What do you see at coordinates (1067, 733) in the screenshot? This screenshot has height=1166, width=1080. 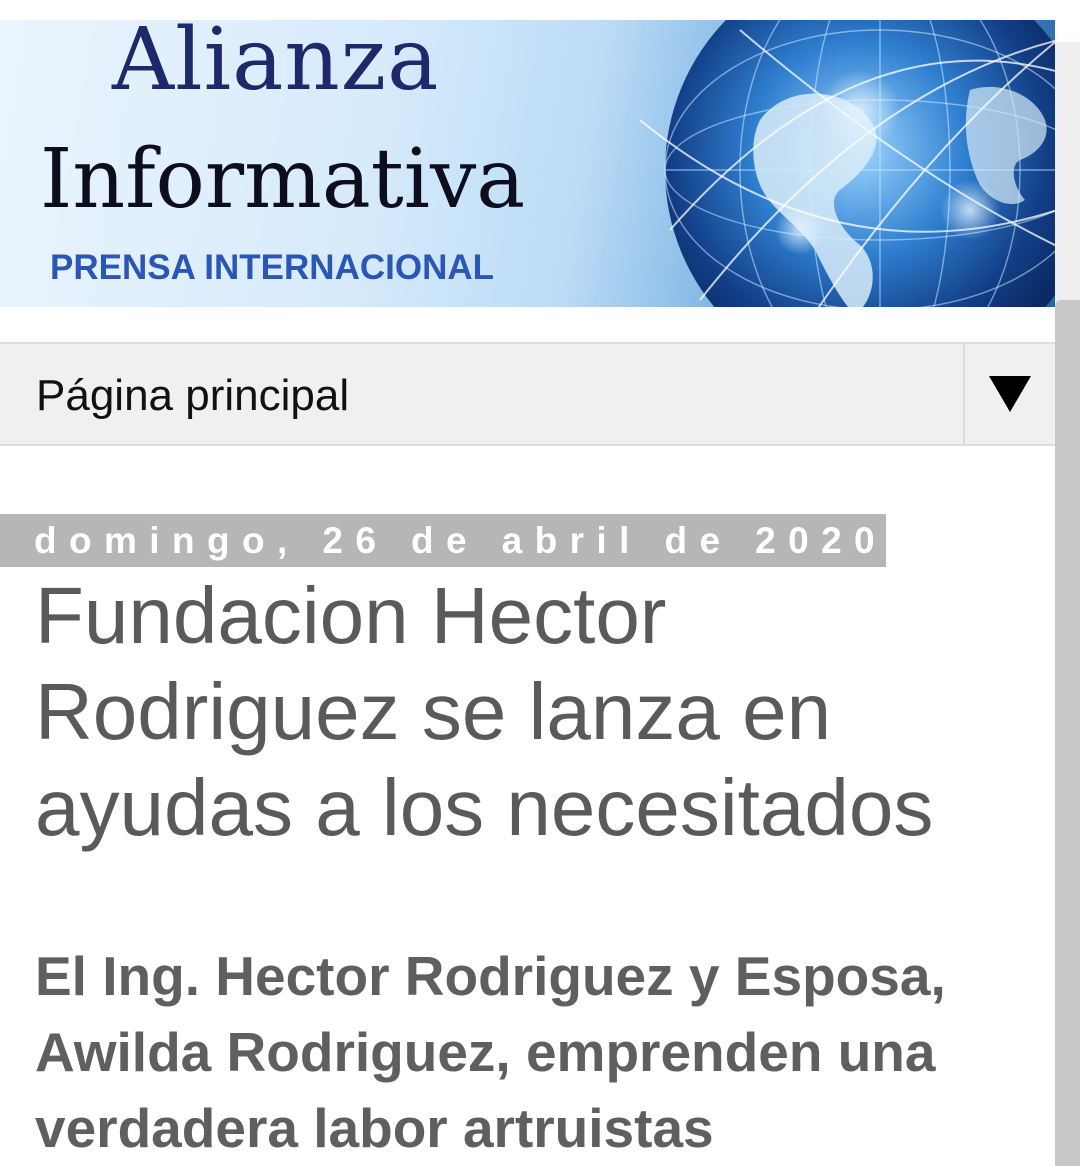 I see `scrollbar-thumb` at bounding box center [1067, 733].